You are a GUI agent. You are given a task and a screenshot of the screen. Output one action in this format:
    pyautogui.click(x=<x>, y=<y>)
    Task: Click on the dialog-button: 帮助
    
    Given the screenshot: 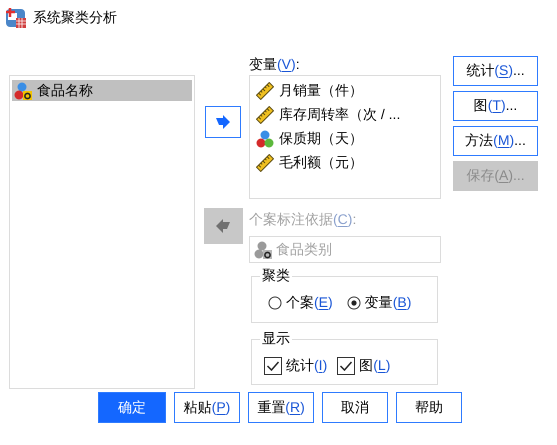 What is the action you would take?
    pyautogui.click(x=429, y=407)
    